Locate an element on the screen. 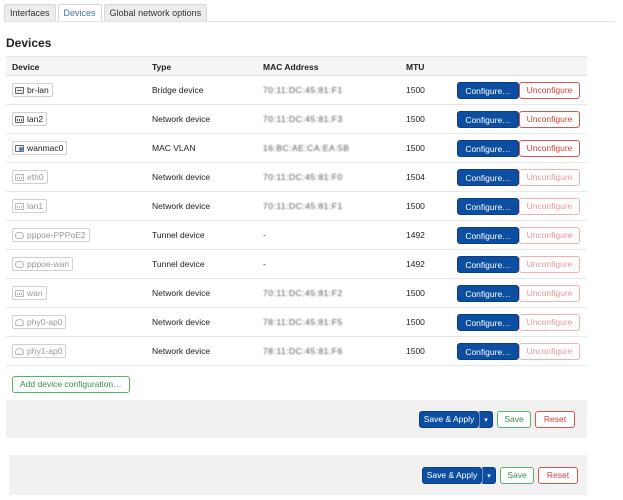 This screenshot has height=500, width=623. device-cell: pppoe-PPPoE2 is located at coordinates (51, 235).